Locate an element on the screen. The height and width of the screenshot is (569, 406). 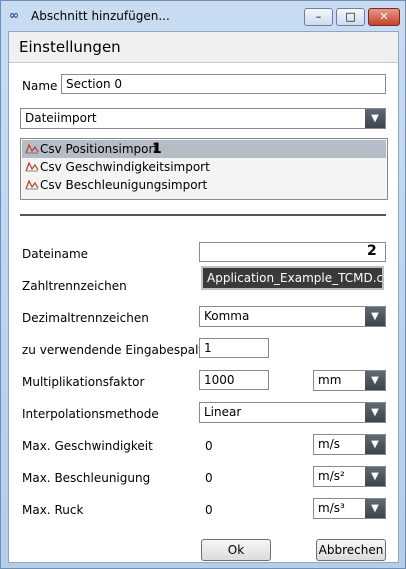
close-icon: ✕ is located at coordinates (384, 16).